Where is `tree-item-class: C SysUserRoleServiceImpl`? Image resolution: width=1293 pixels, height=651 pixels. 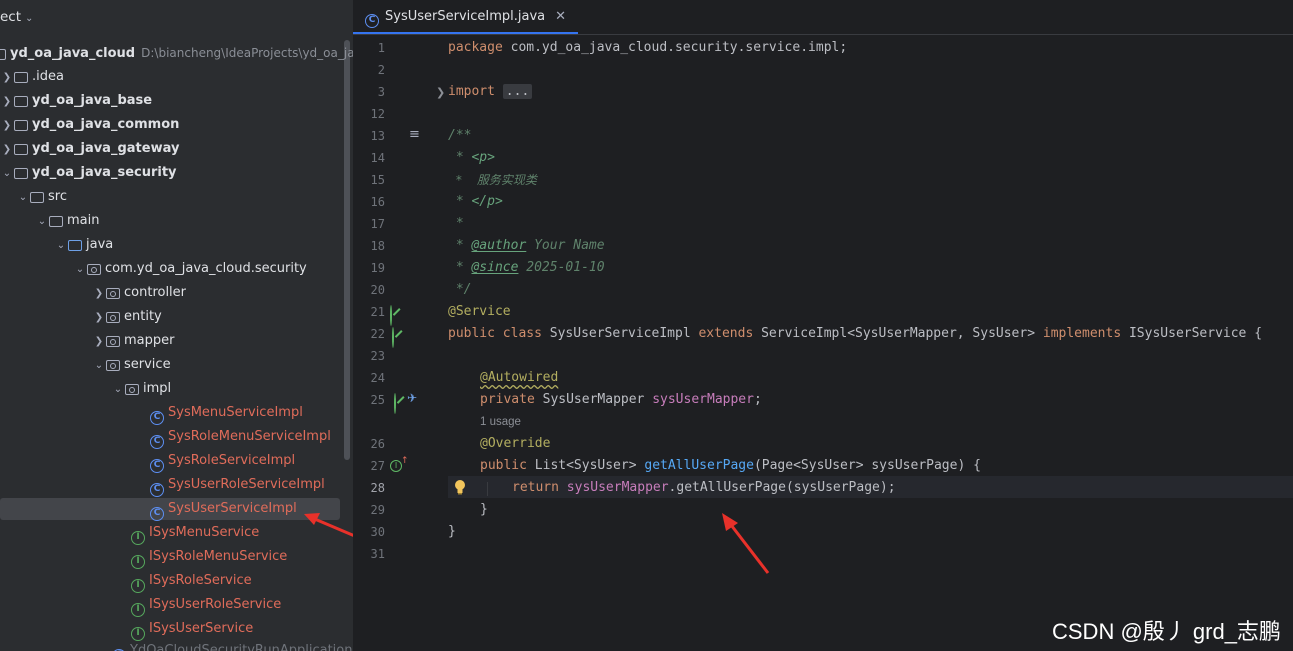
tree-item-class: C SysUserRoleServiceImpl is located at coordinates (237, 485).